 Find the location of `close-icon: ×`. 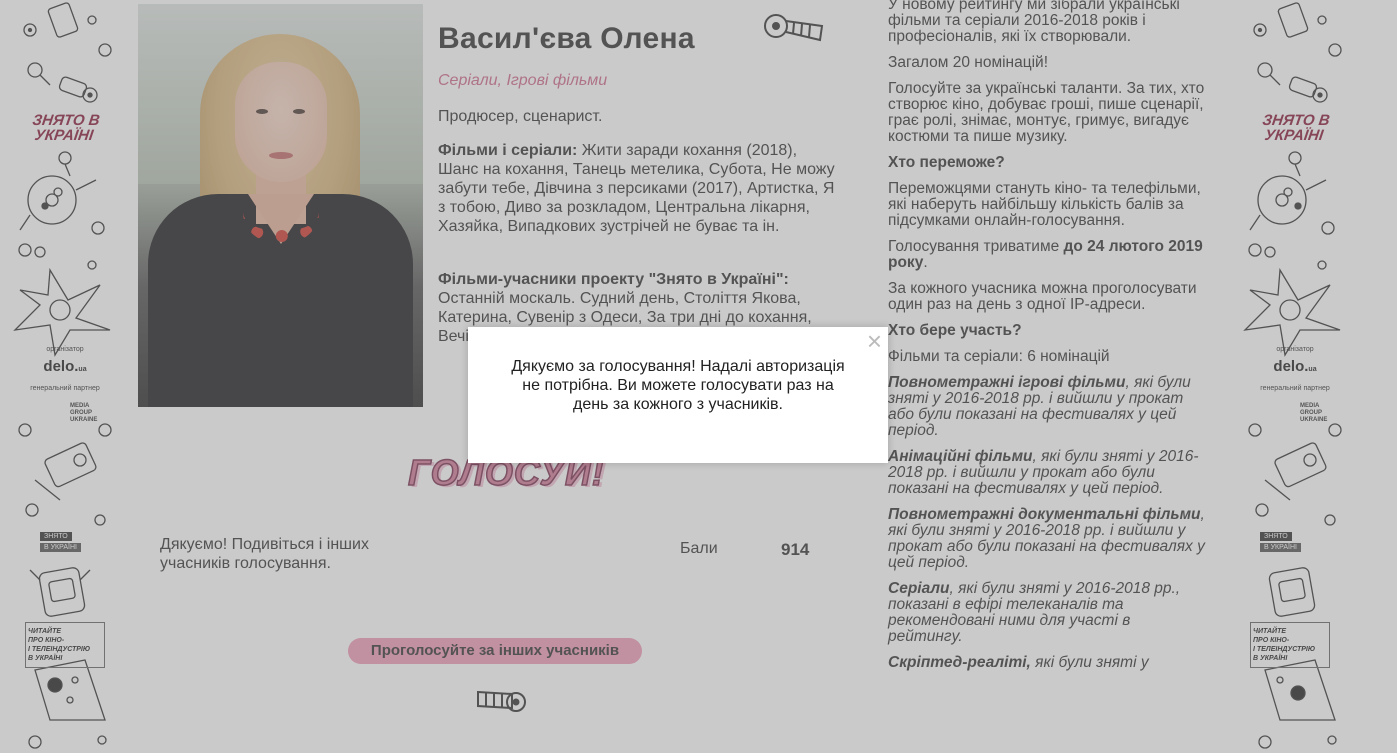

close-icon: × is located at coordinates (874, 341).